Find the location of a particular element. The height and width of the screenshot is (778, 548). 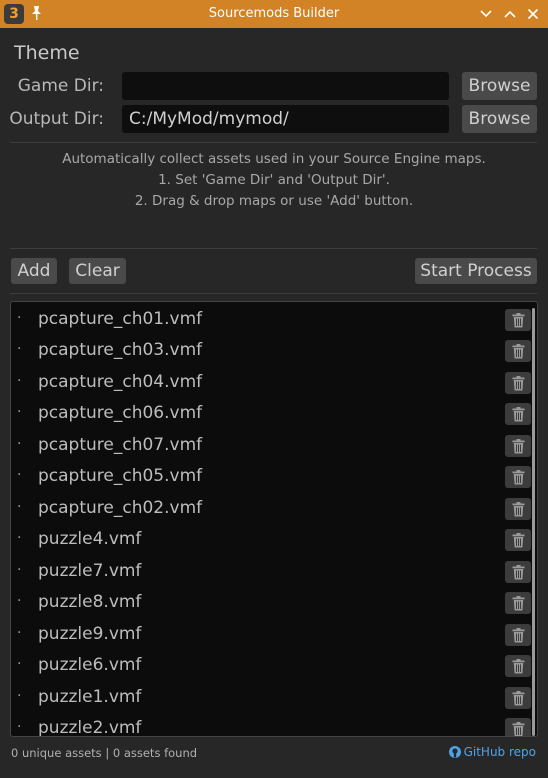

chevron-down-icon is located at coordinates (486, 14).